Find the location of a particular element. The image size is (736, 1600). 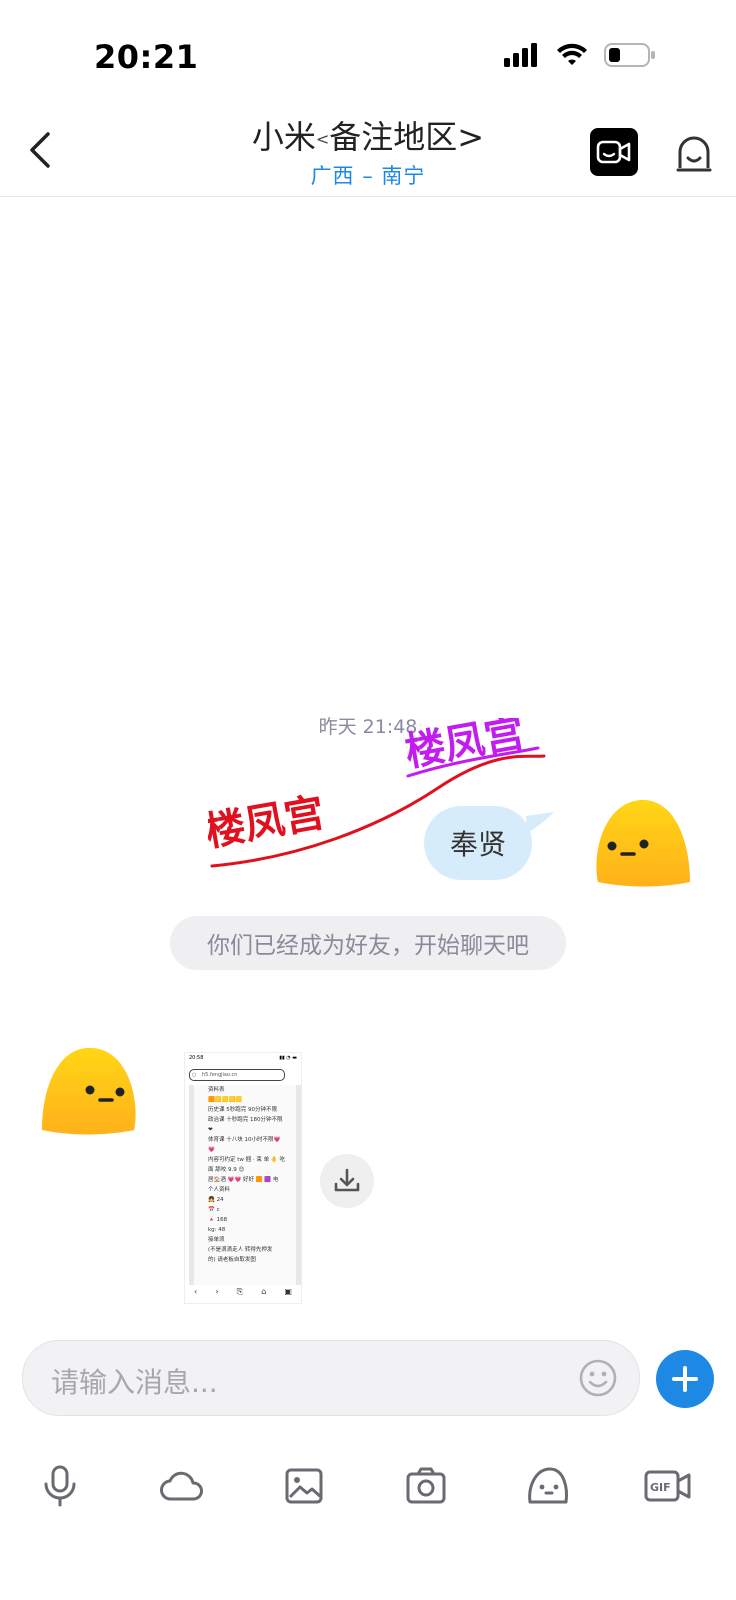

header-divider is located at coordinates (368, 196).